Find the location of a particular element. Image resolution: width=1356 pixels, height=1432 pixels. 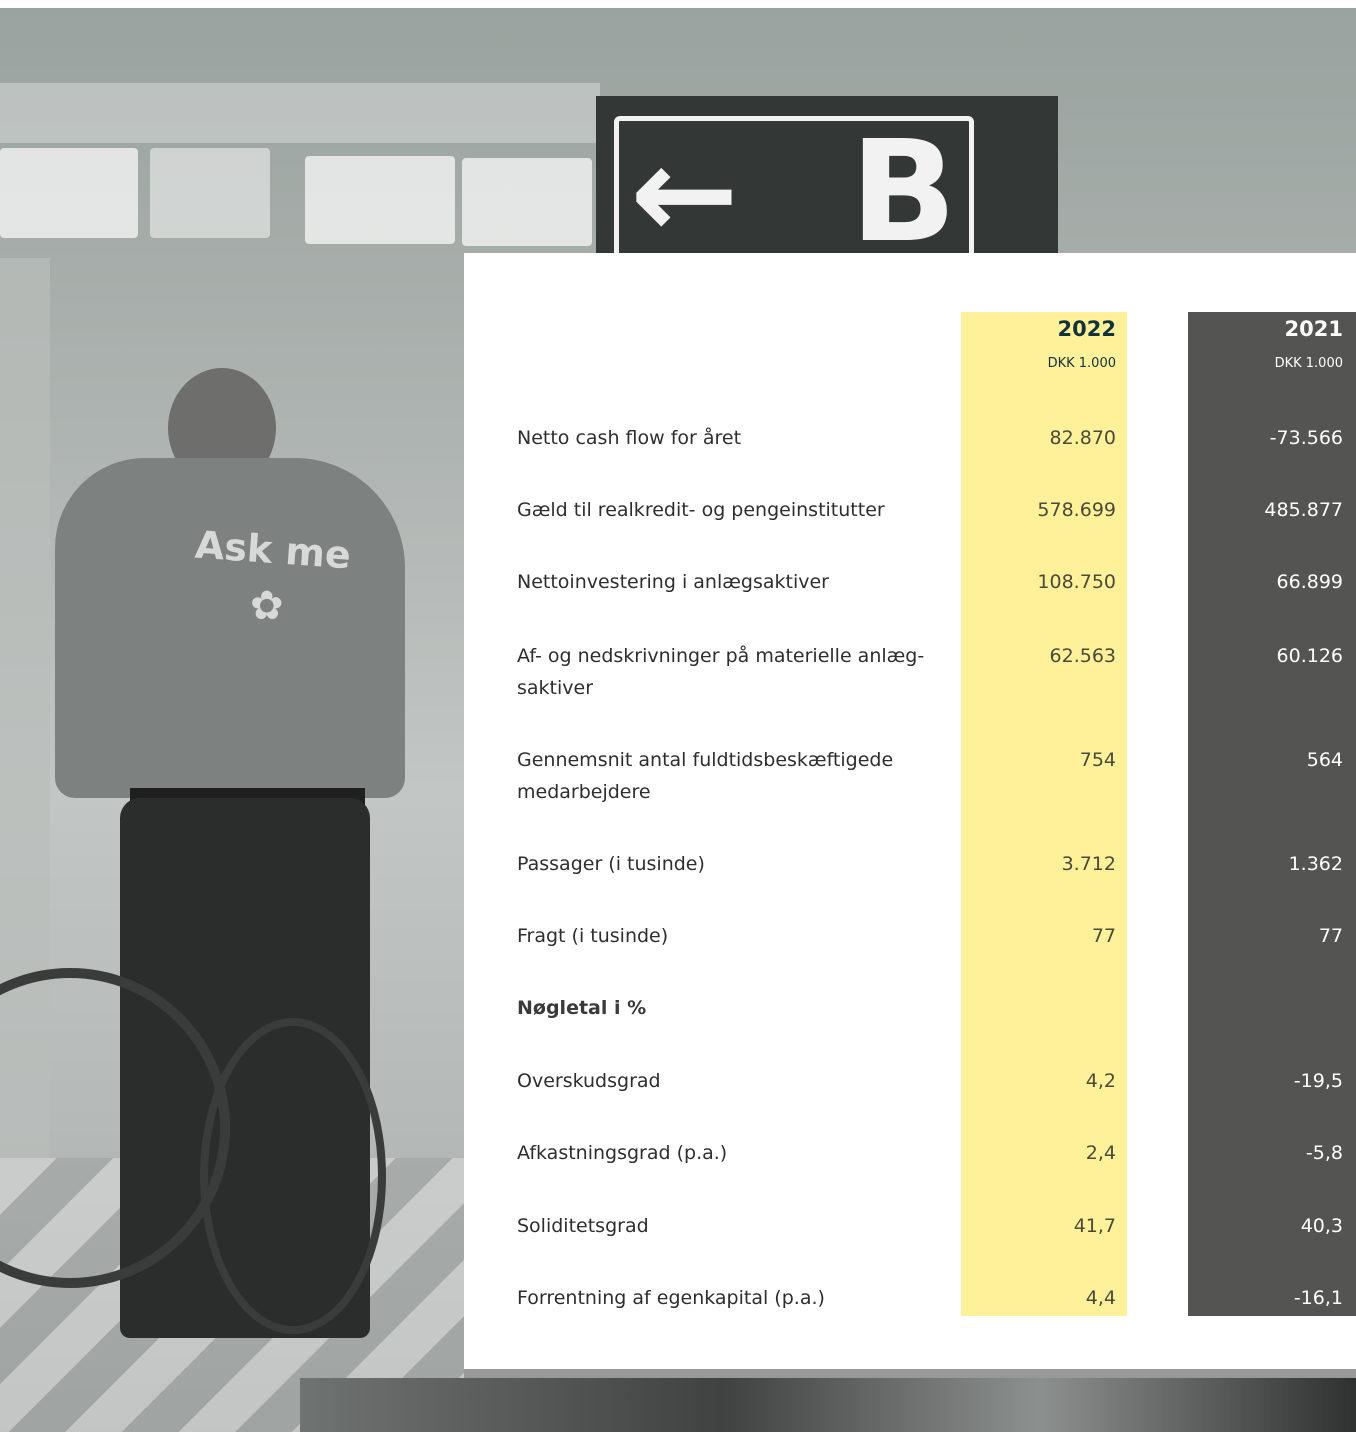

gate-letter: B is located at coordinates (903, 192).